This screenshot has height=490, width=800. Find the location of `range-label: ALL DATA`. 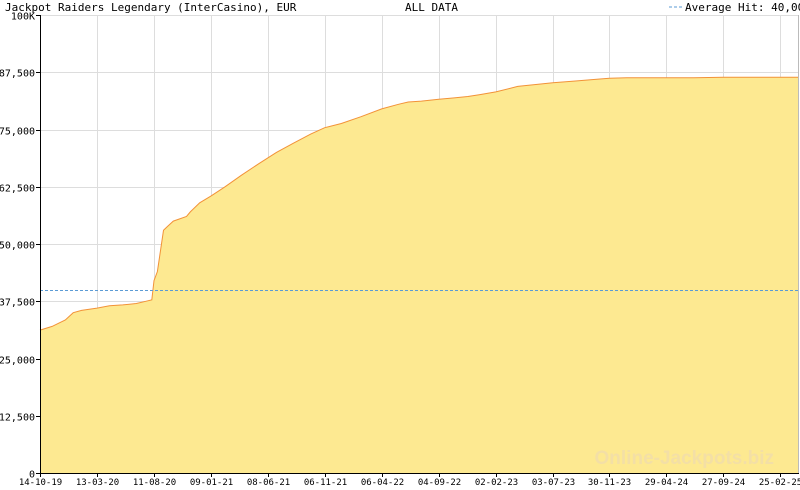

range-label: ALL DATA is located at coordinates (431, 7).